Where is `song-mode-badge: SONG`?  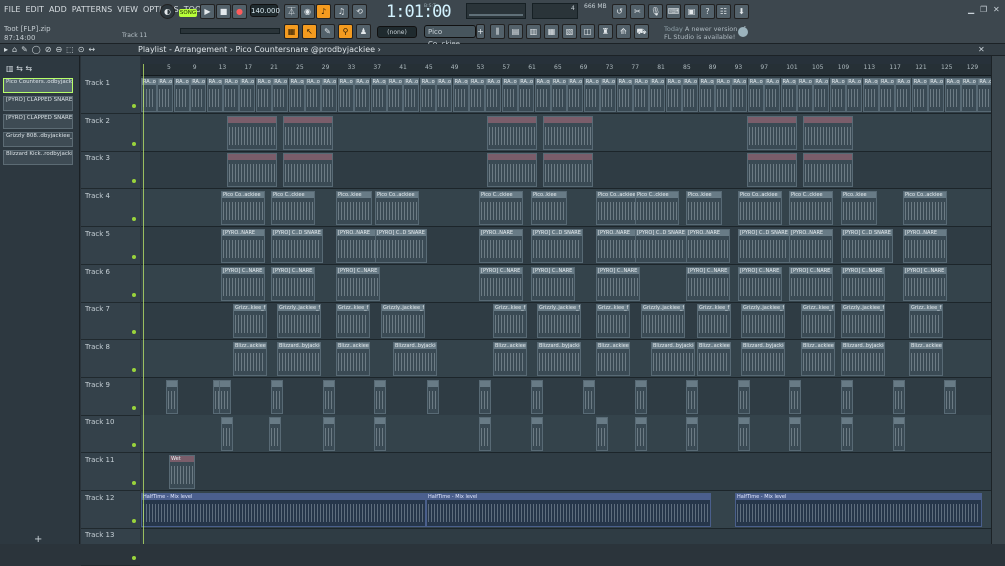 song-mode-badge: SONG is located at coordinates (188, 13).